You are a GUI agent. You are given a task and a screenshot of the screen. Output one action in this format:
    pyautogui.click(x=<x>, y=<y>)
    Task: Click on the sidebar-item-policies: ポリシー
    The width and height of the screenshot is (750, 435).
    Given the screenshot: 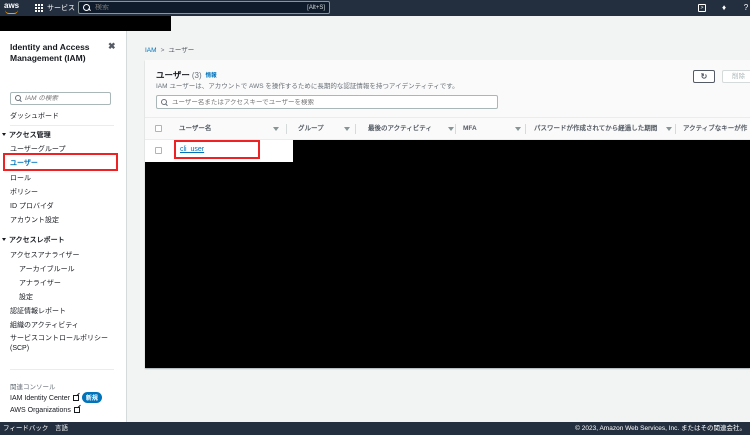 What is the action you would take?
    pyautogui.click(x=24, y=192)
    